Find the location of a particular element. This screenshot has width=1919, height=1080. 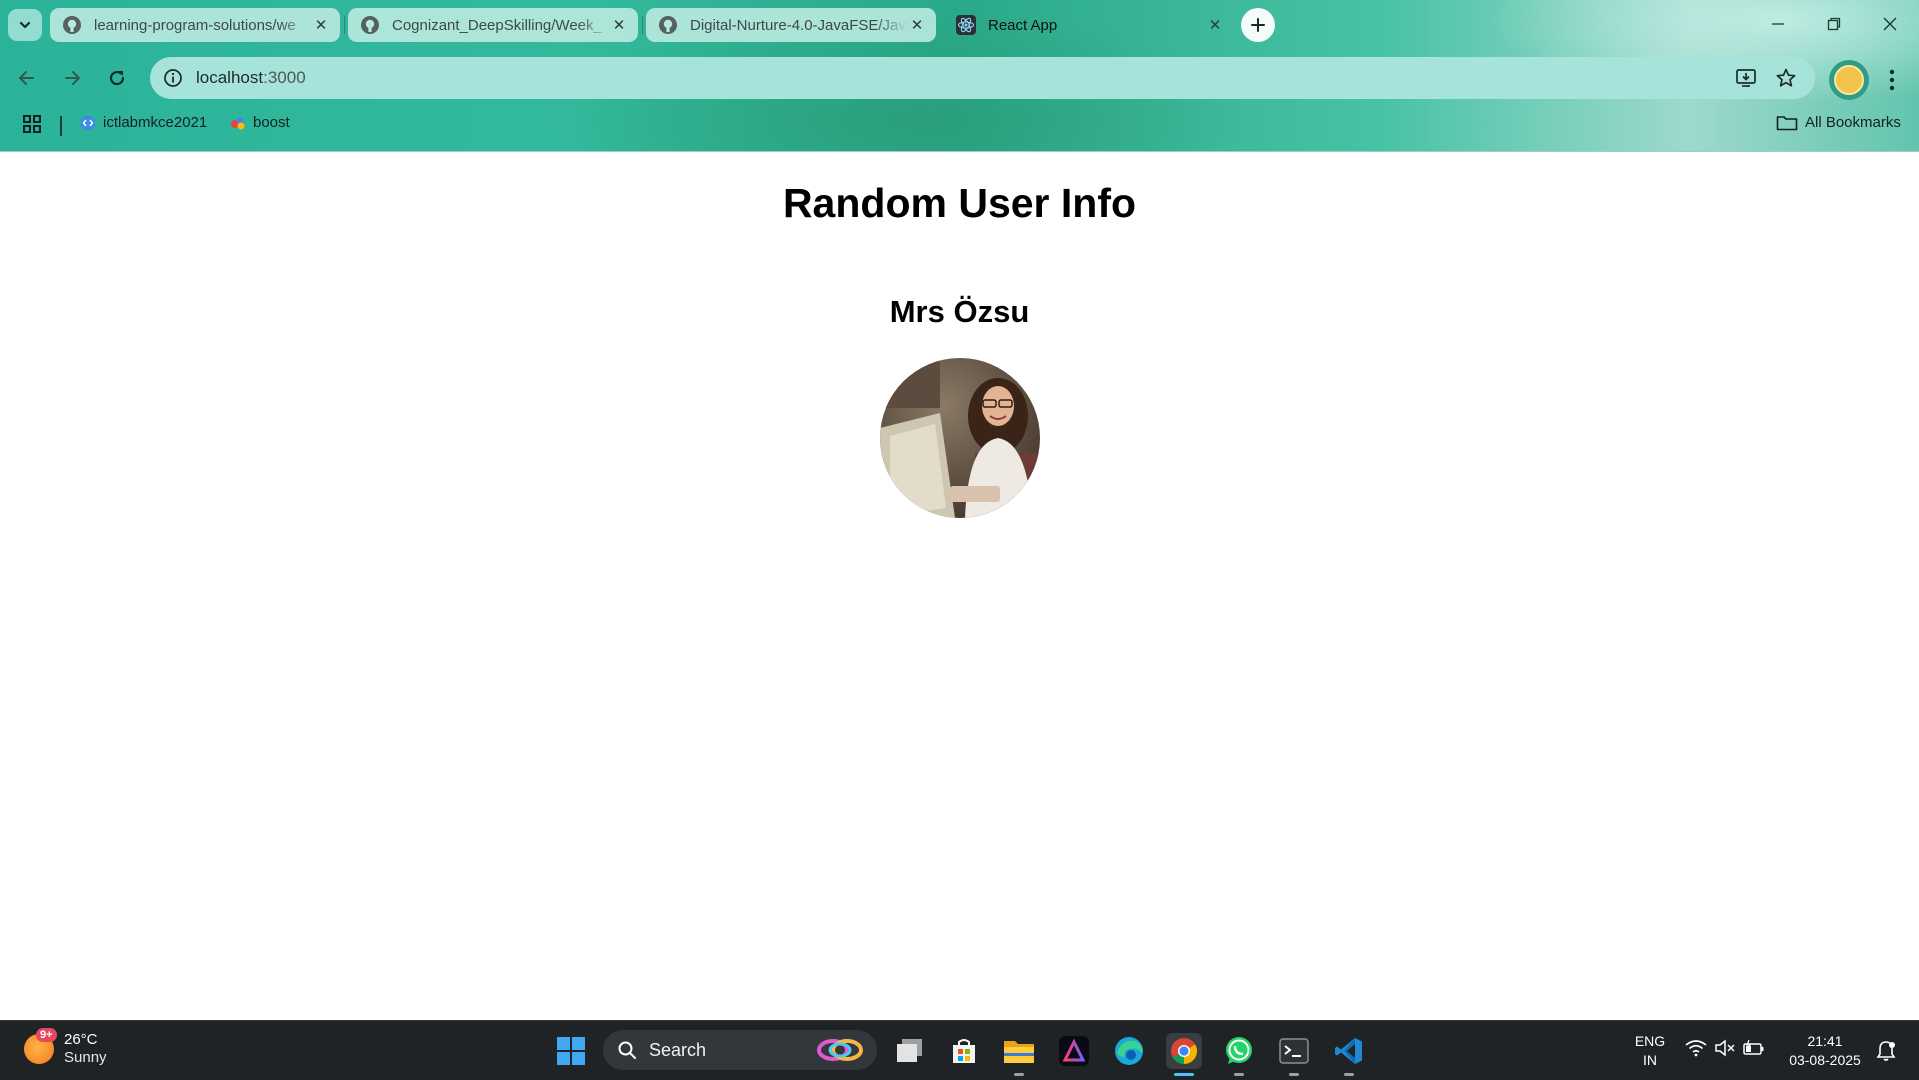

tab-learning-program: learning-program-solutions/we ✕ is located at coordinates (195, 25).